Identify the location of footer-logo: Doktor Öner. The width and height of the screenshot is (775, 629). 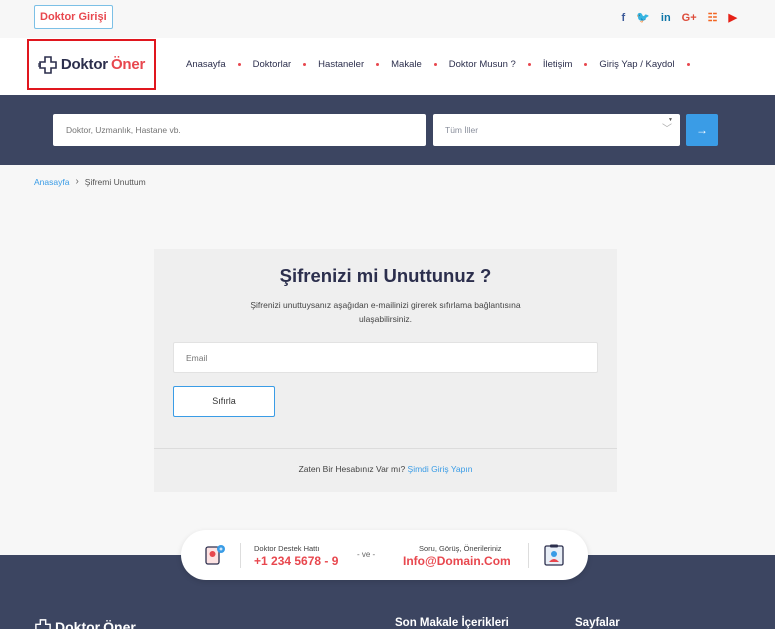
(85, 624).